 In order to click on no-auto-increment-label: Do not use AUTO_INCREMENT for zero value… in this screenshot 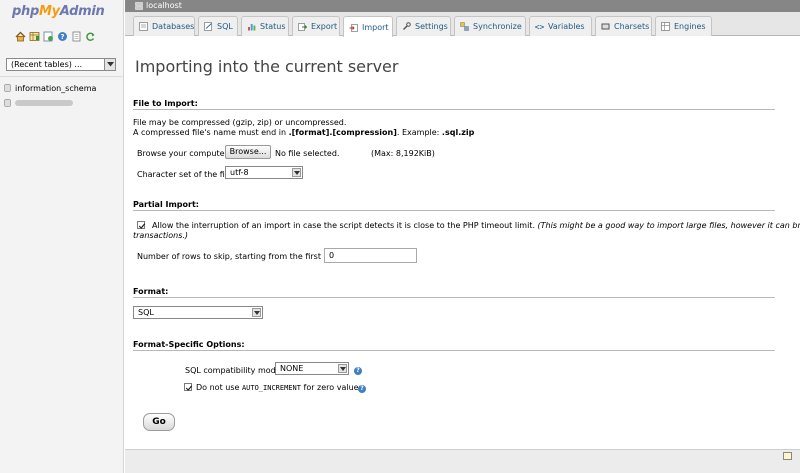, I will do `click(279, 387)`.